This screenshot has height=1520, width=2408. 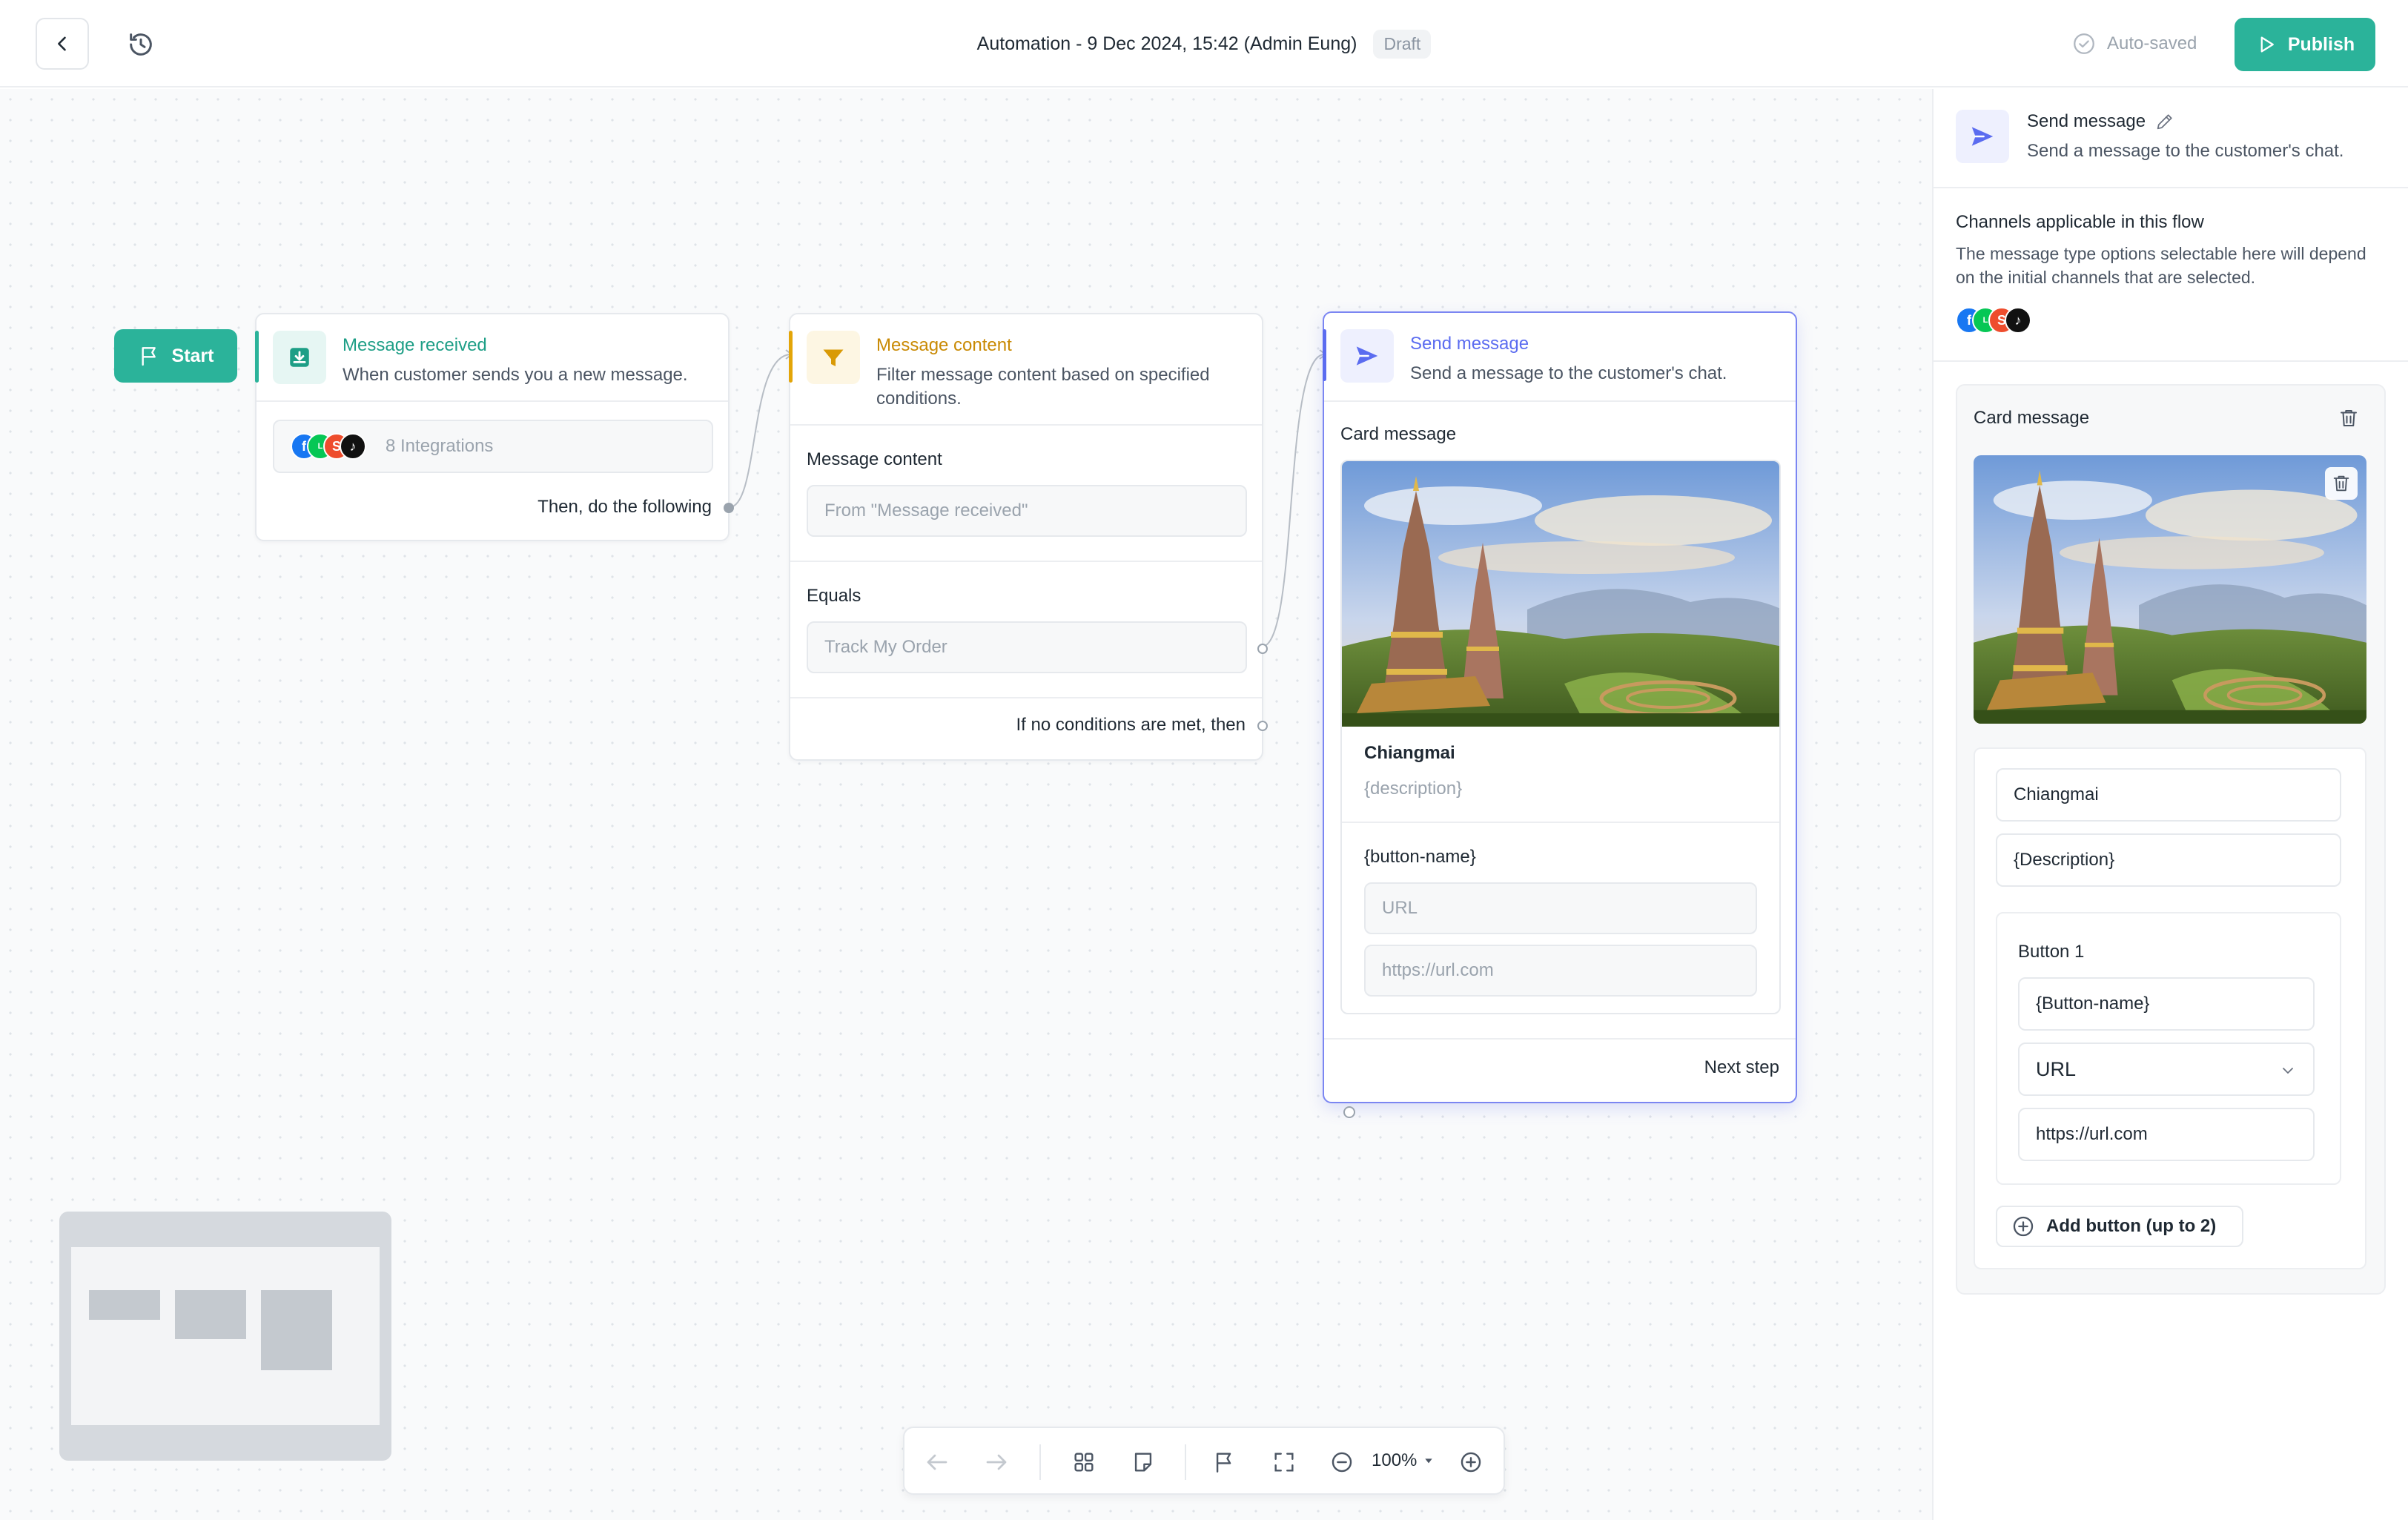 I want to click on card-section-title: Card message, so click(x=2032, y=418).